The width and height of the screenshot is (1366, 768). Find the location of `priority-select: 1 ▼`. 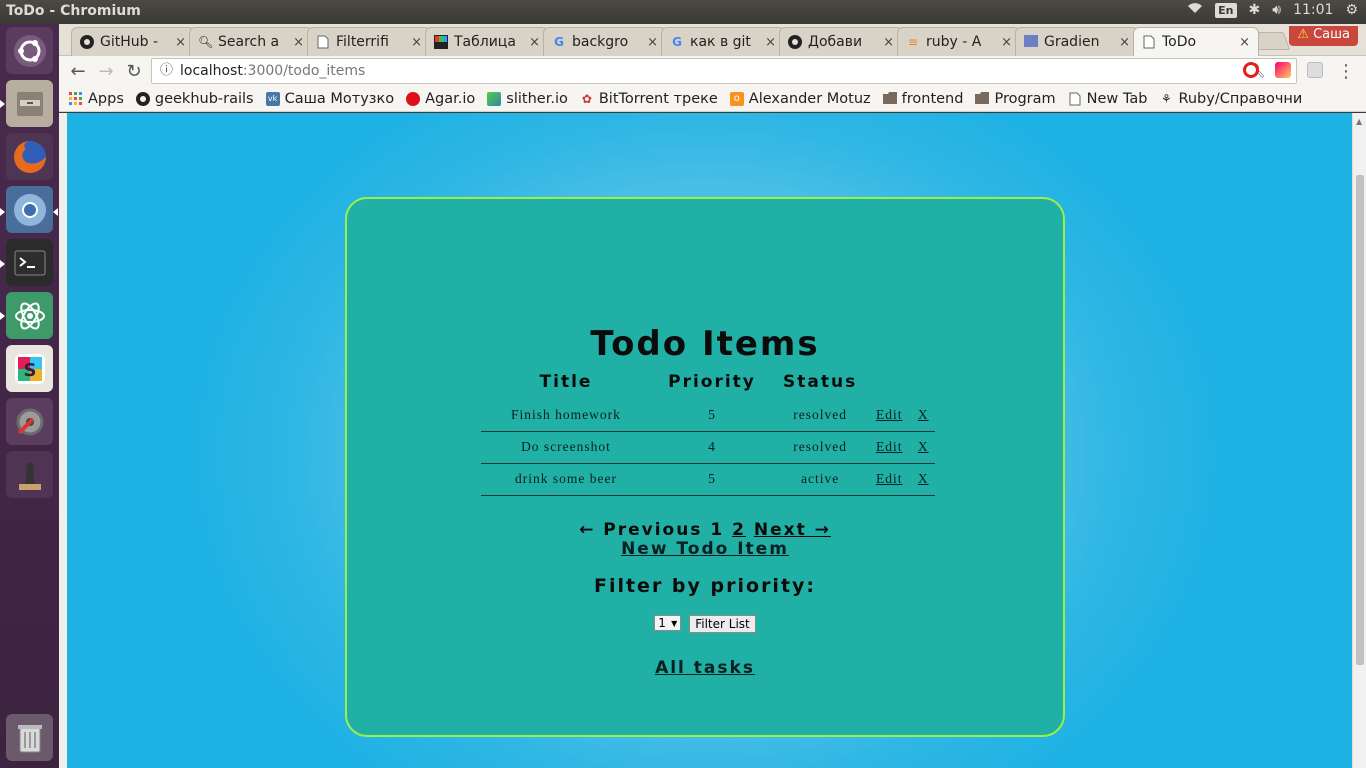

priority-select: 1 ▼ is located at coordinates (668, 623).